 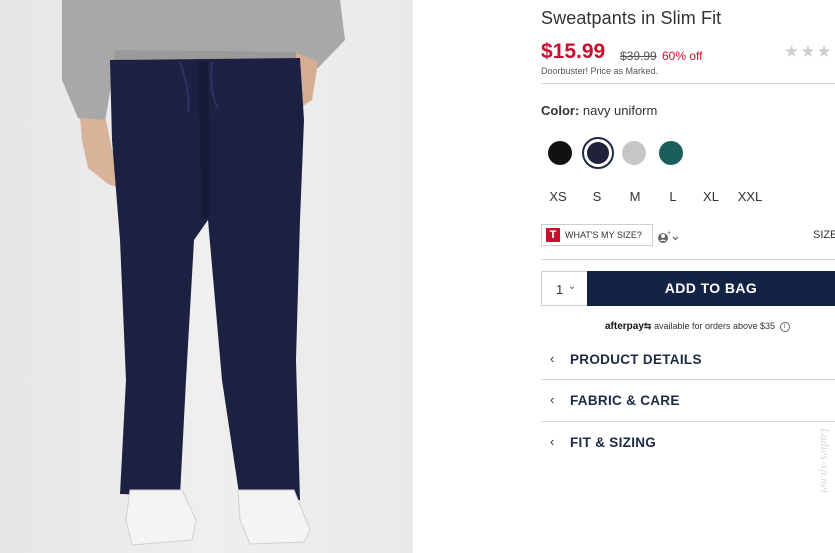 I want to click on user-profile-icon: +, so click(x=671, y=236).